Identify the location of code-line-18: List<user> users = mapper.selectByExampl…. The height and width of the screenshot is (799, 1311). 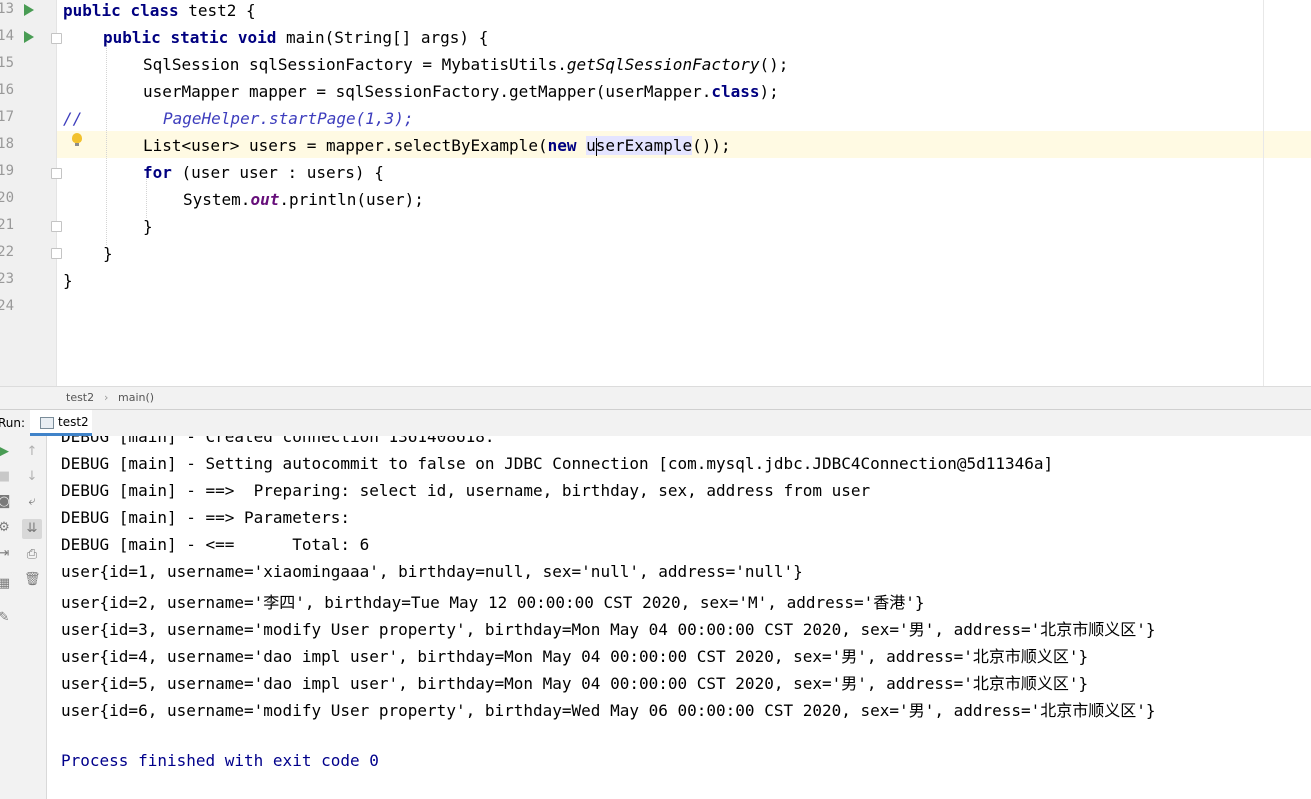
(437, 146).